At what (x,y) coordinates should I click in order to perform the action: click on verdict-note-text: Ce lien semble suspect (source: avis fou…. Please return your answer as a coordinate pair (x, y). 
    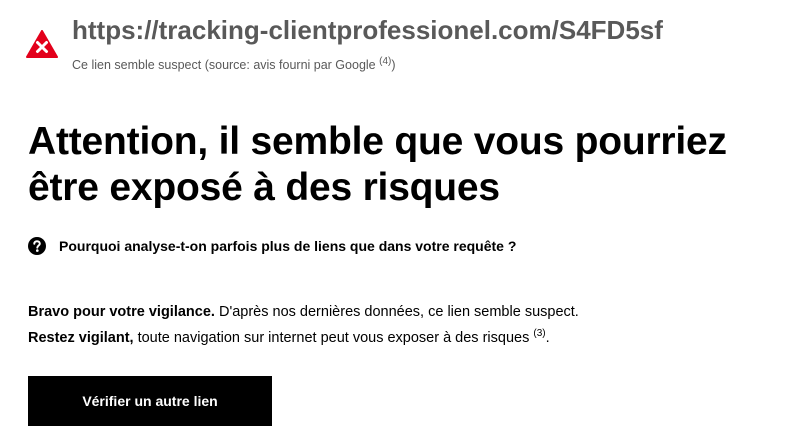
    Looking at the image, I should click on (224, 65).